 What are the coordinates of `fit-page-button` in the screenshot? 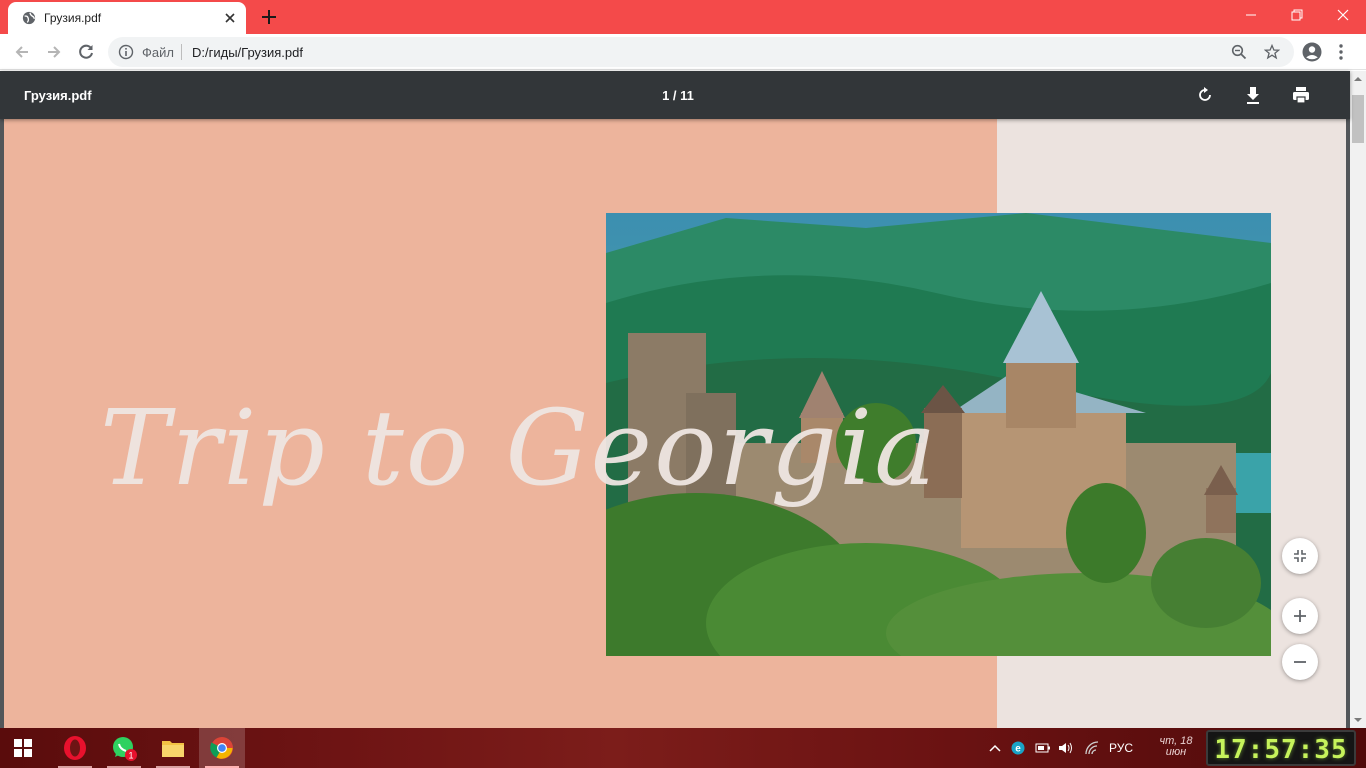 It's located at (1300, 556).